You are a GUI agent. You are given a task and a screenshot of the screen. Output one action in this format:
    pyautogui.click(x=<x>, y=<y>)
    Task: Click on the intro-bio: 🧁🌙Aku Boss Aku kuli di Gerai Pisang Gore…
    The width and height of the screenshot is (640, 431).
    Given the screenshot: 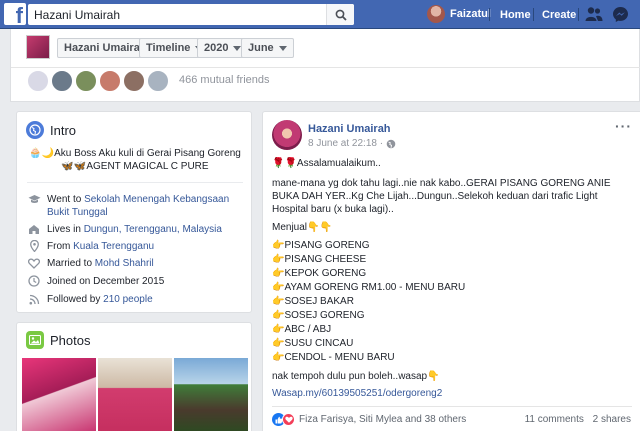 What is the action you would take?
    pyautogui.click(x=135, y=160)
    